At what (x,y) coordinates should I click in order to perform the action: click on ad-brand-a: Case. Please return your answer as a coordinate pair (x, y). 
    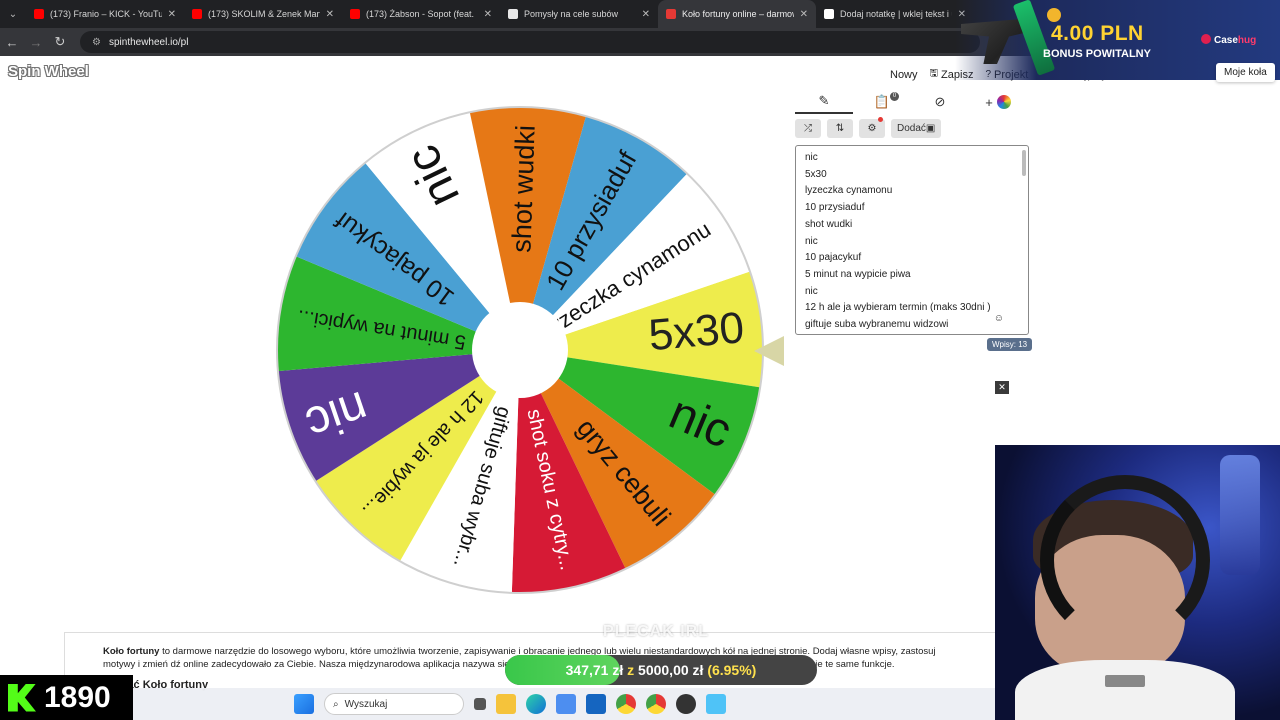
    Looking at the image, I should click on (1226, 40).